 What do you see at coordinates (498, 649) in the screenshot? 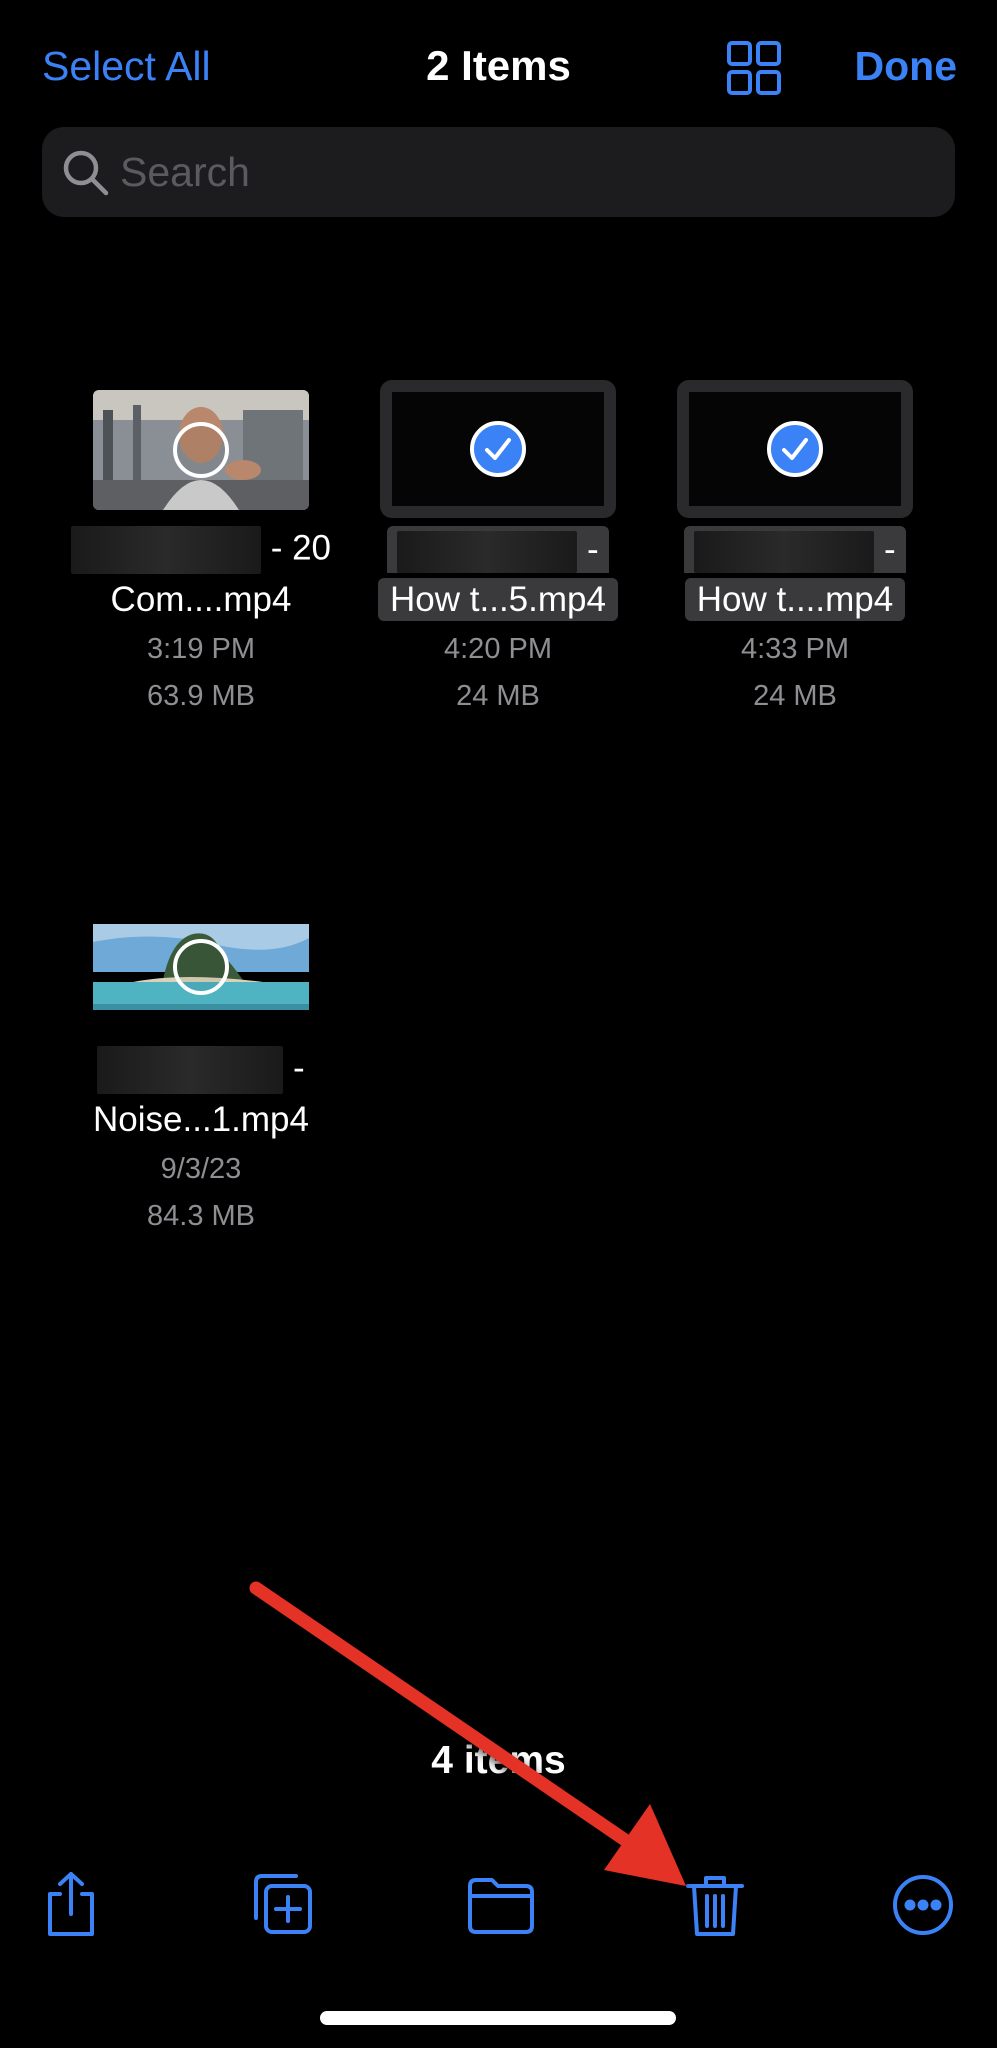
I see `file-time: 4:20 PM` at bounding box center [498, 649].